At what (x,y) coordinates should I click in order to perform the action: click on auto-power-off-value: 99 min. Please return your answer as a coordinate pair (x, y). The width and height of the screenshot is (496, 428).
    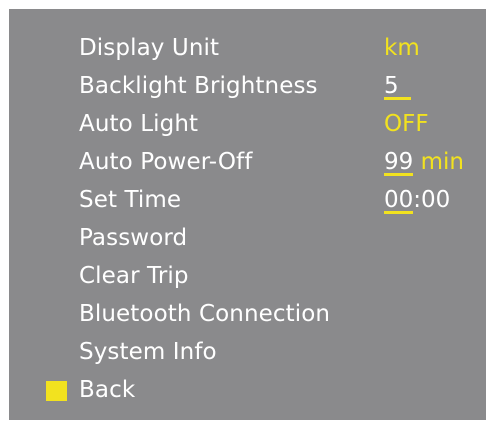
    Looking at the image, I should click on (424, 162).